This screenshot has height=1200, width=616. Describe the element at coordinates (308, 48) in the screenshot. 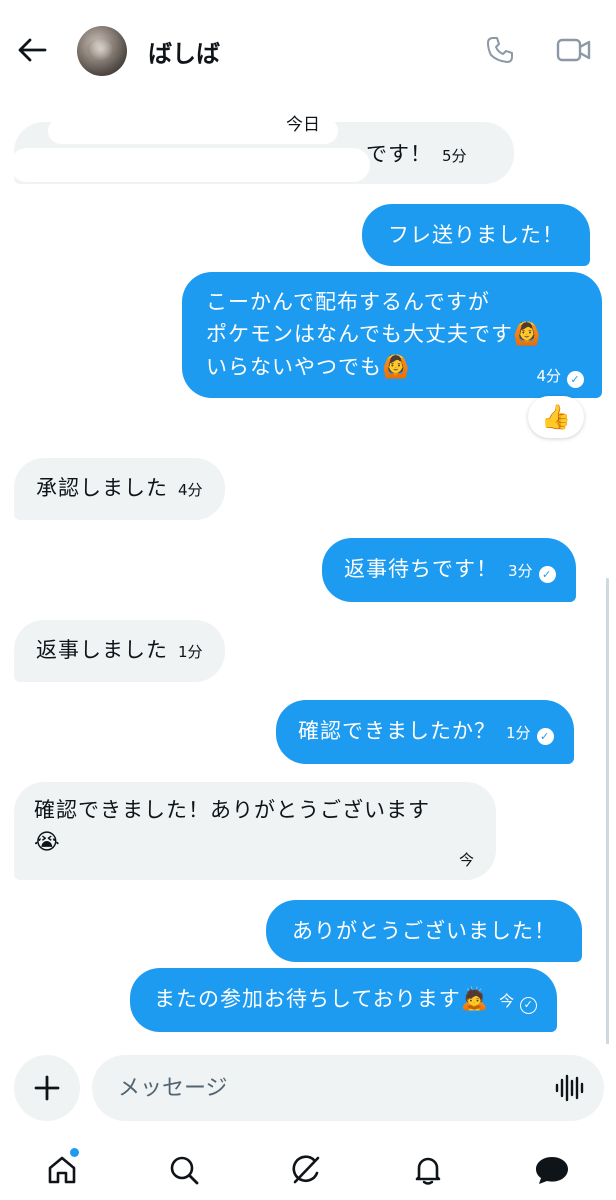

I see `conversation-header: ばしば` at that location.